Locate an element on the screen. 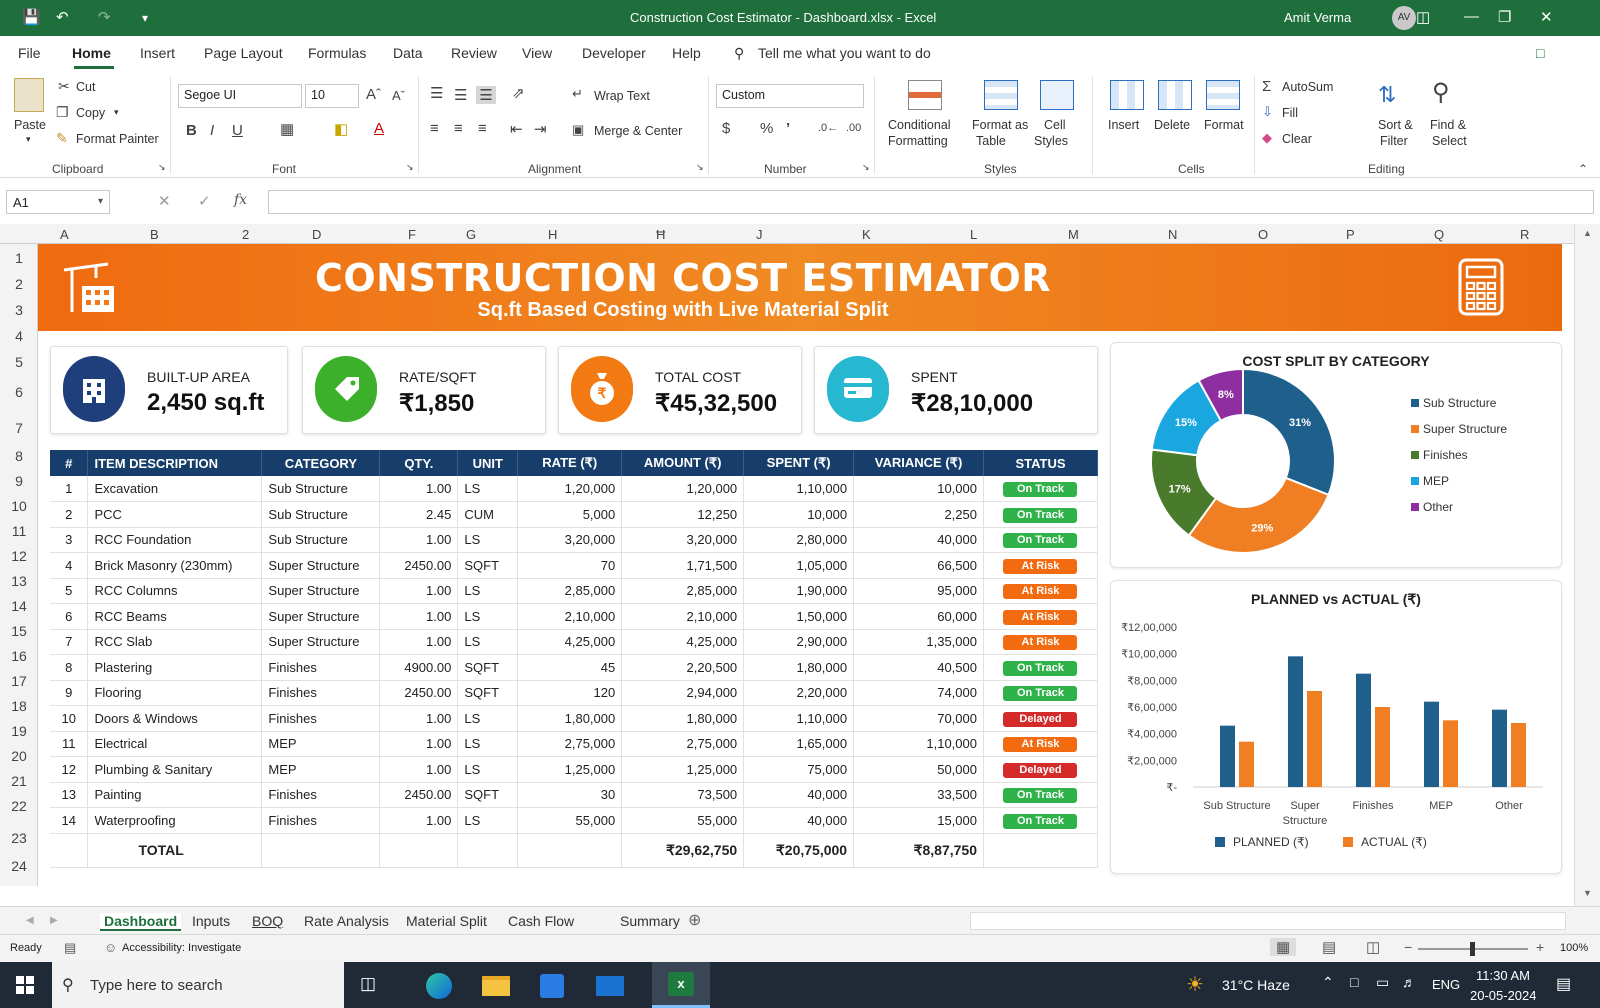 The image size is (1600, 1008). row-header: 1 is located at coordinates (19, 258).